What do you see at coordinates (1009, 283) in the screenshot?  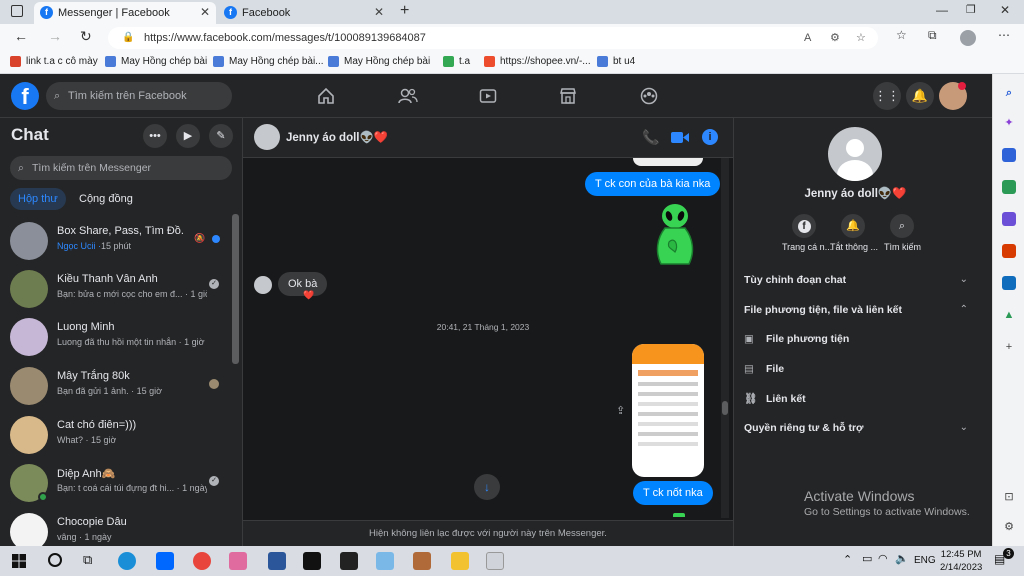 I see `outlook-icon` at bounding box center [1009, 283].